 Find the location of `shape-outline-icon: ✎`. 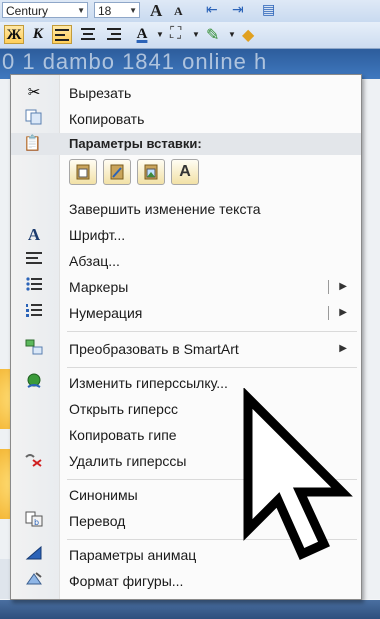

shape-outline-icon: ✎ is located at coordinates (212, 35).